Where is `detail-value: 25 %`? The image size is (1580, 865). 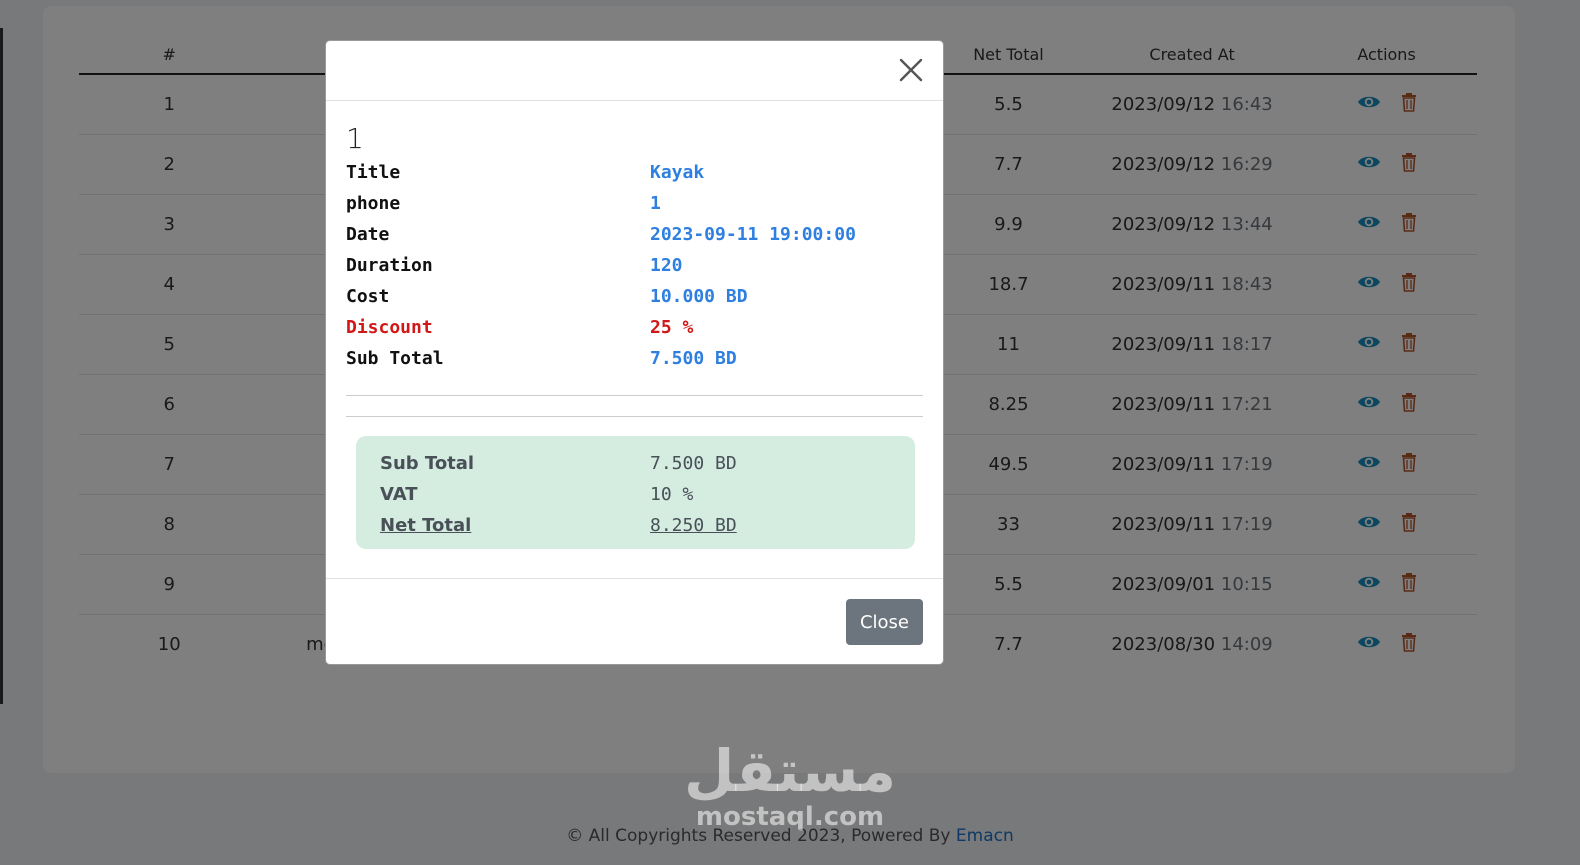
detail-value: 25 % is located at coordinates (672, 327).